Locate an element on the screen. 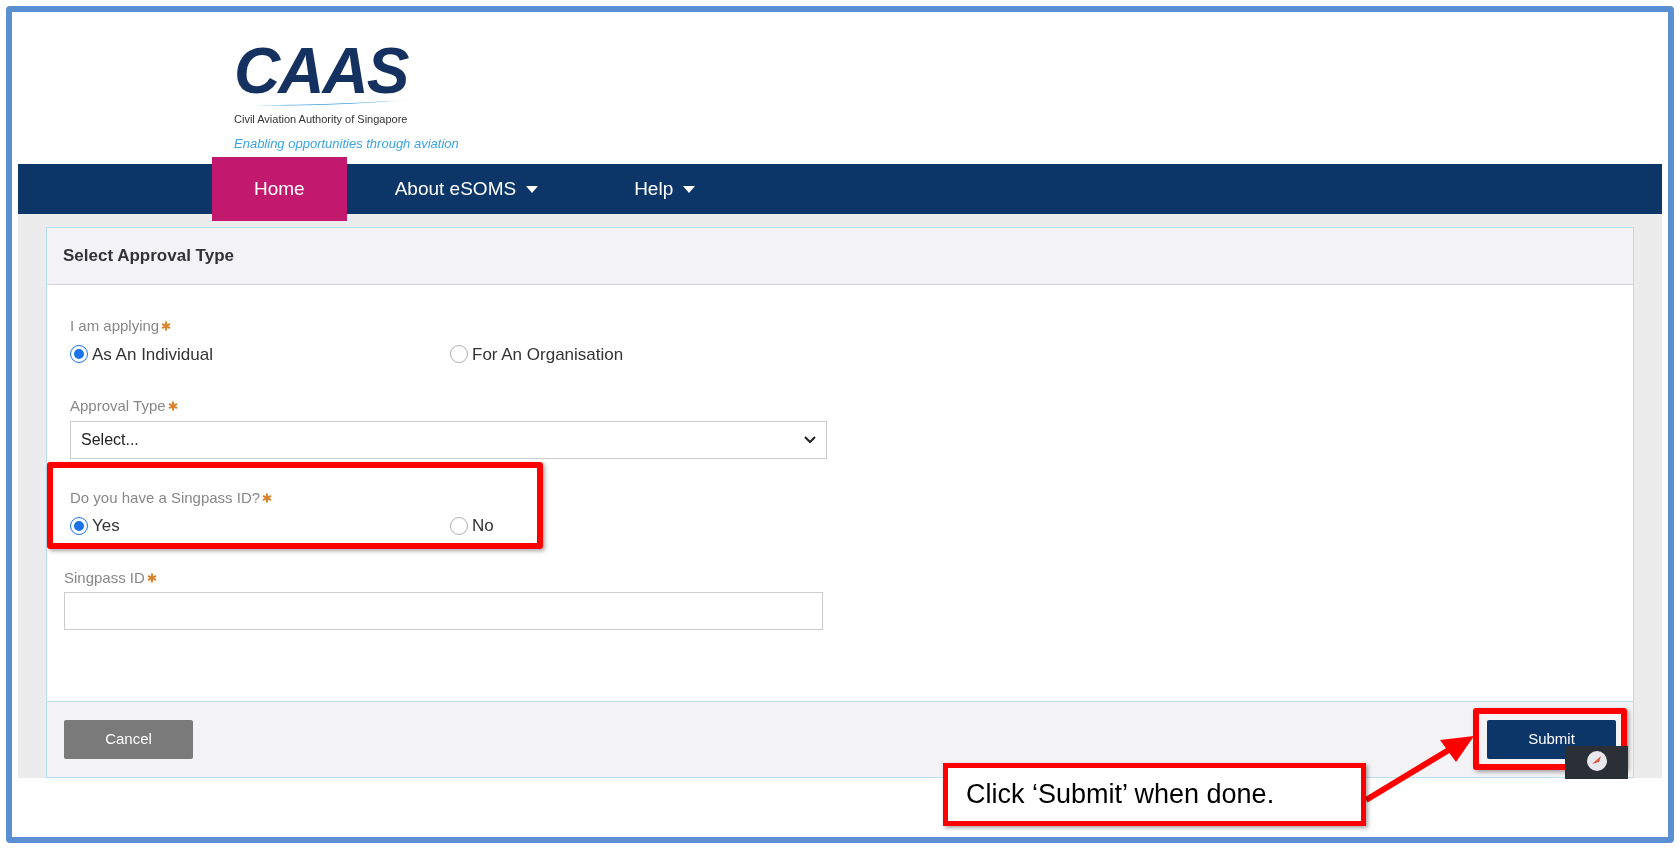 This screenshot has height=849, width=1680. nav-tab: Home is located at coordinates (279, 189).